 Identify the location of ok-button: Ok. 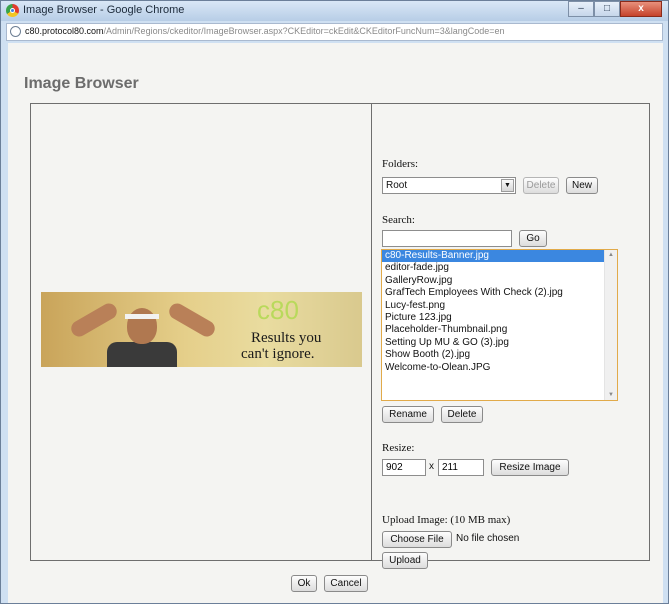
(304, 583).